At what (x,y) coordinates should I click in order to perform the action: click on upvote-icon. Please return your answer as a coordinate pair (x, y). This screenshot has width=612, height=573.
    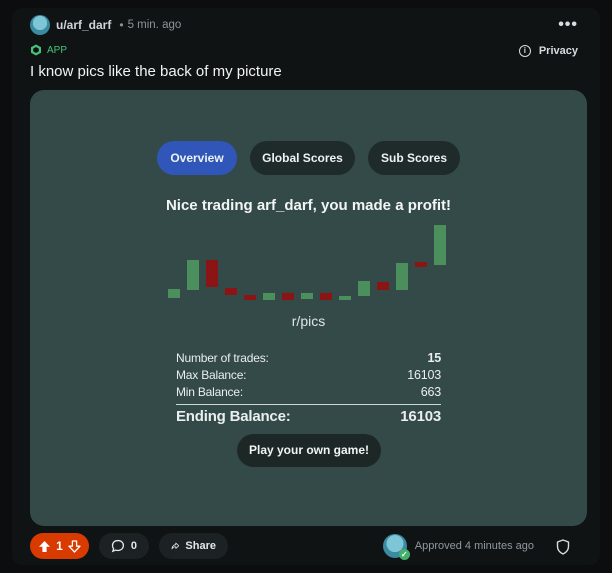
    Looking at the image, I should click on (44, 546).